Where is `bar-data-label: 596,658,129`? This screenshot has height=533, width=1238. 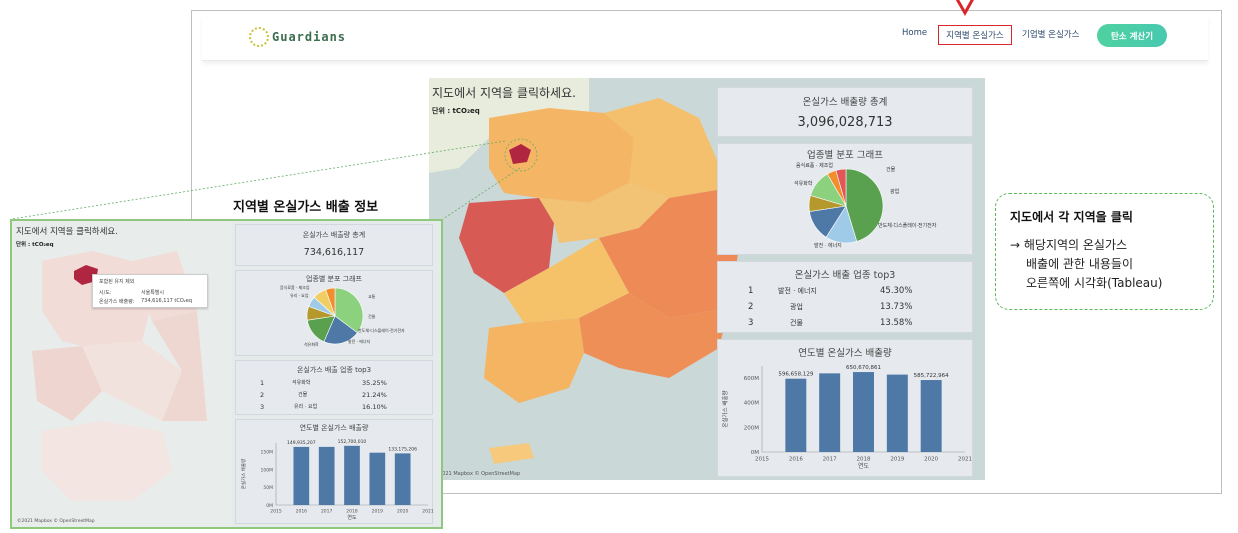 bar-data-label: 596,658,129 is located at coordinates (795, 375).